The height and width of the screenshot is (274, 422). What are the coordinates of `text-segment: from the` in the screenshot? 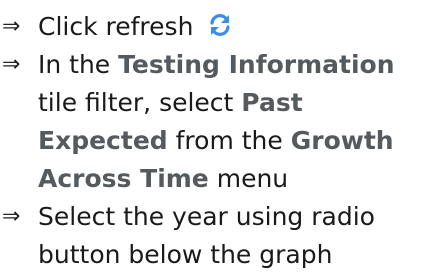 It's located at (229, 140).